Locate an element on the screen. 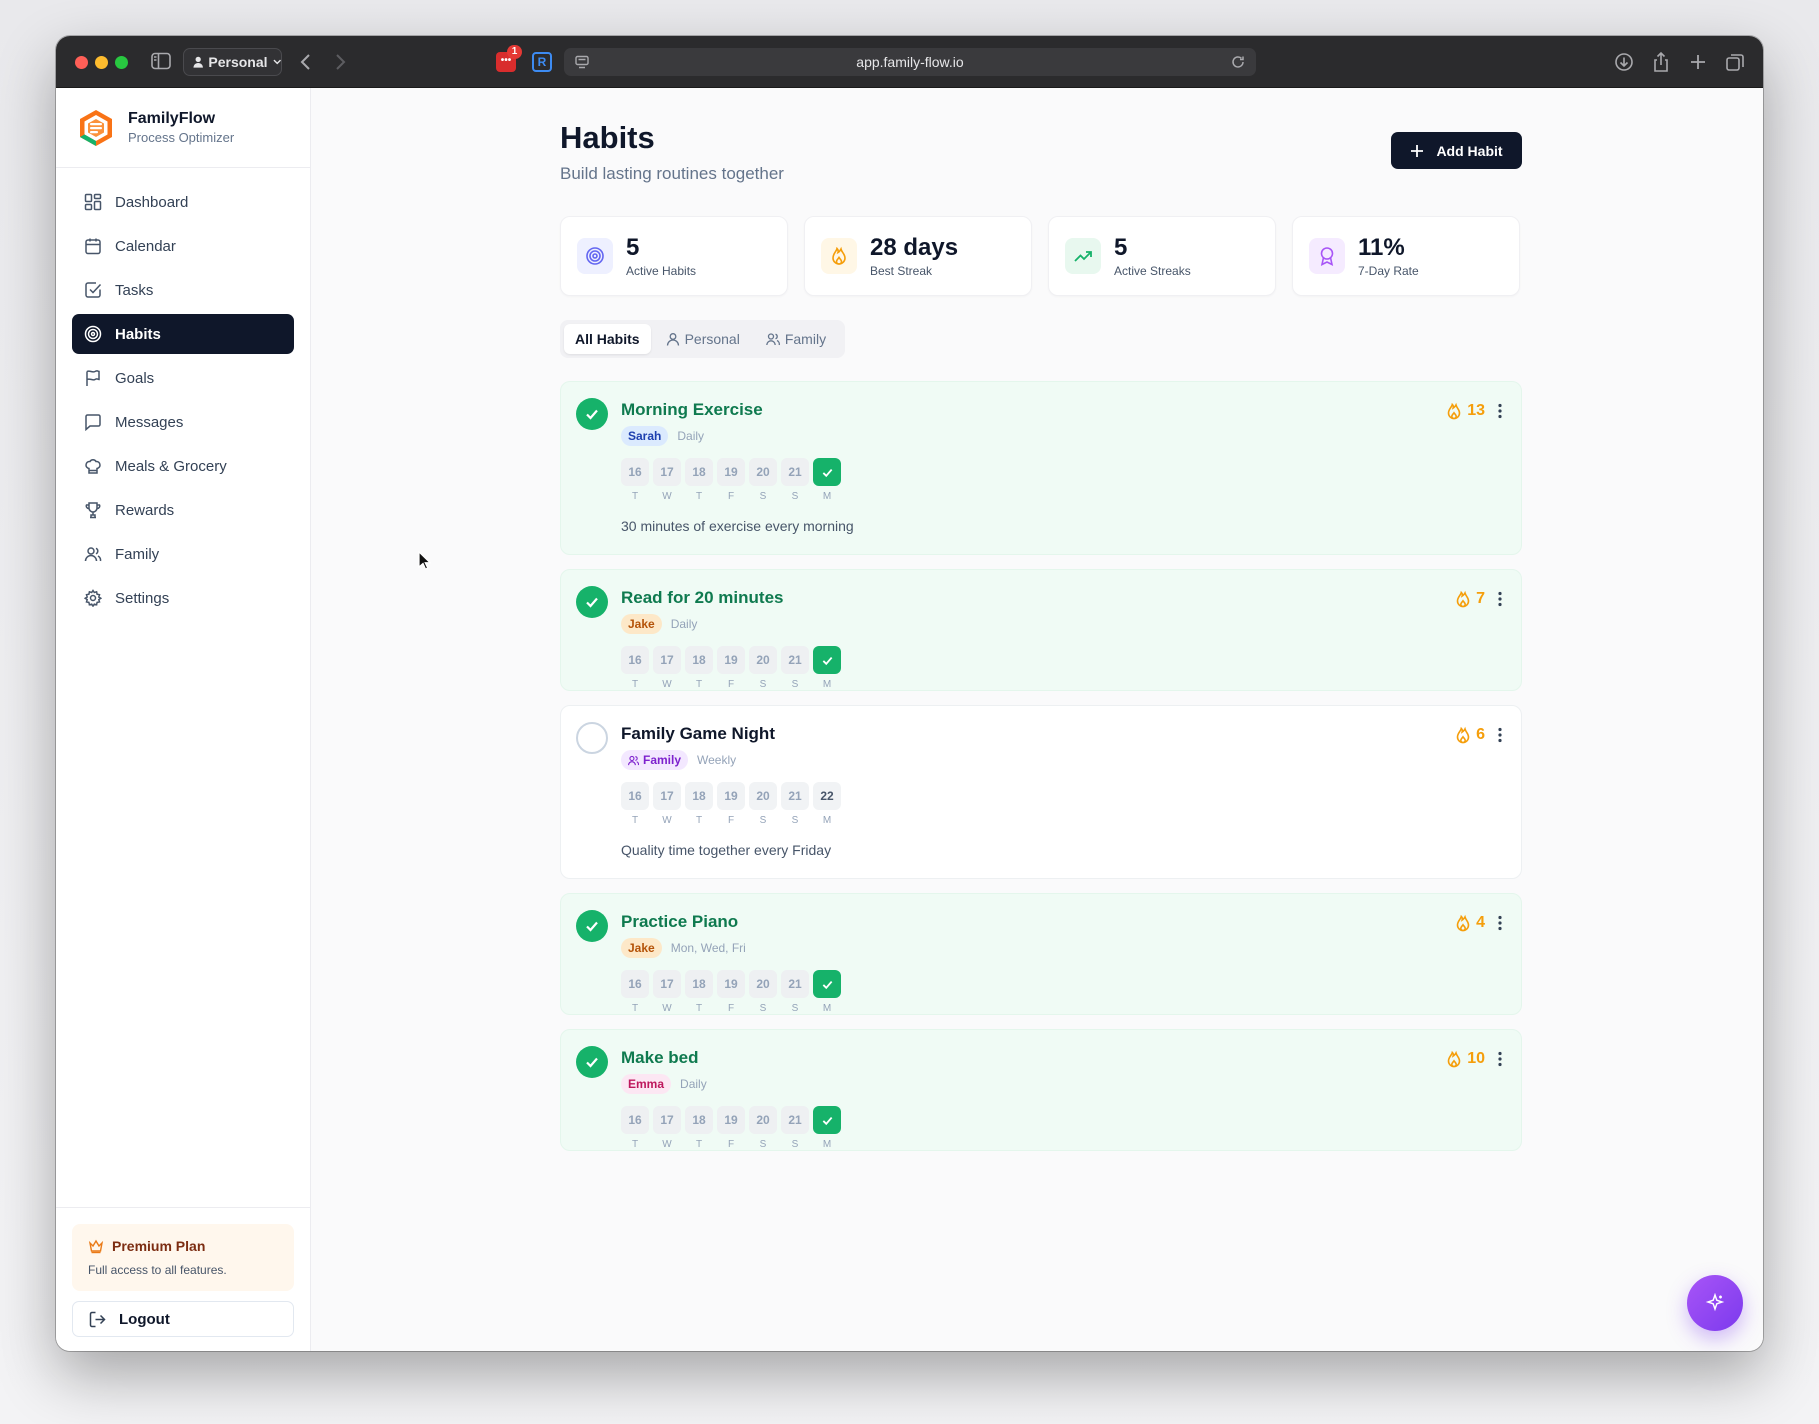  back-icon is located at coordinates (306, 62).